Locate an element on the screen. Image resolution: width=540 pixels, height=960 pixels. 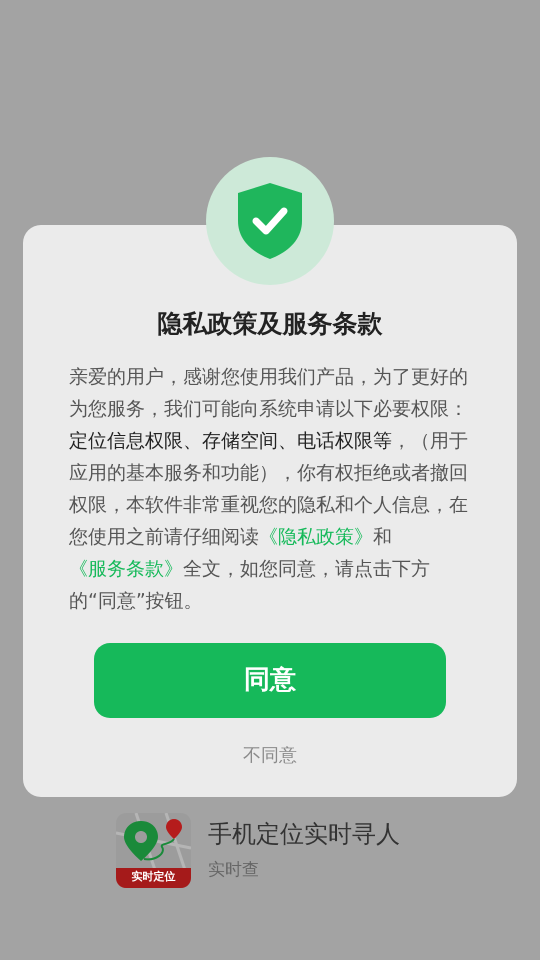
policy-link: 《服务条款》 is located at coordinates (126, 569).